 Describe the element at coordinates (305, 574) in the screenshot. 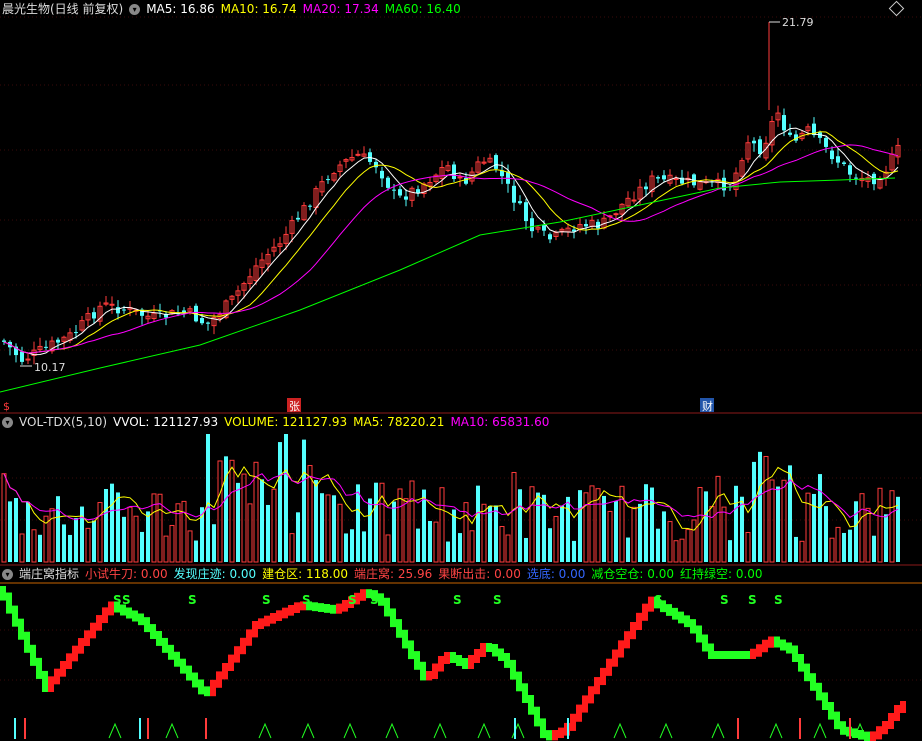

I see `indicator-value-3: 建仓区: 118.00` at that location.